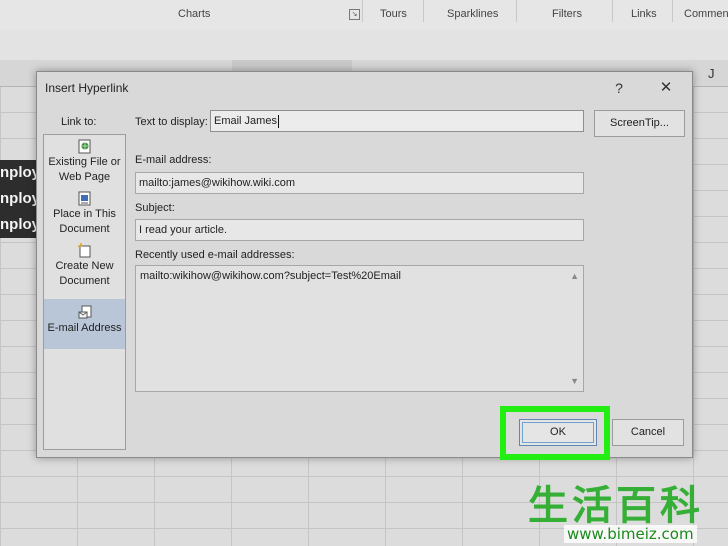  I want to click on text-to-display-input: Email James, so click(397, 121).